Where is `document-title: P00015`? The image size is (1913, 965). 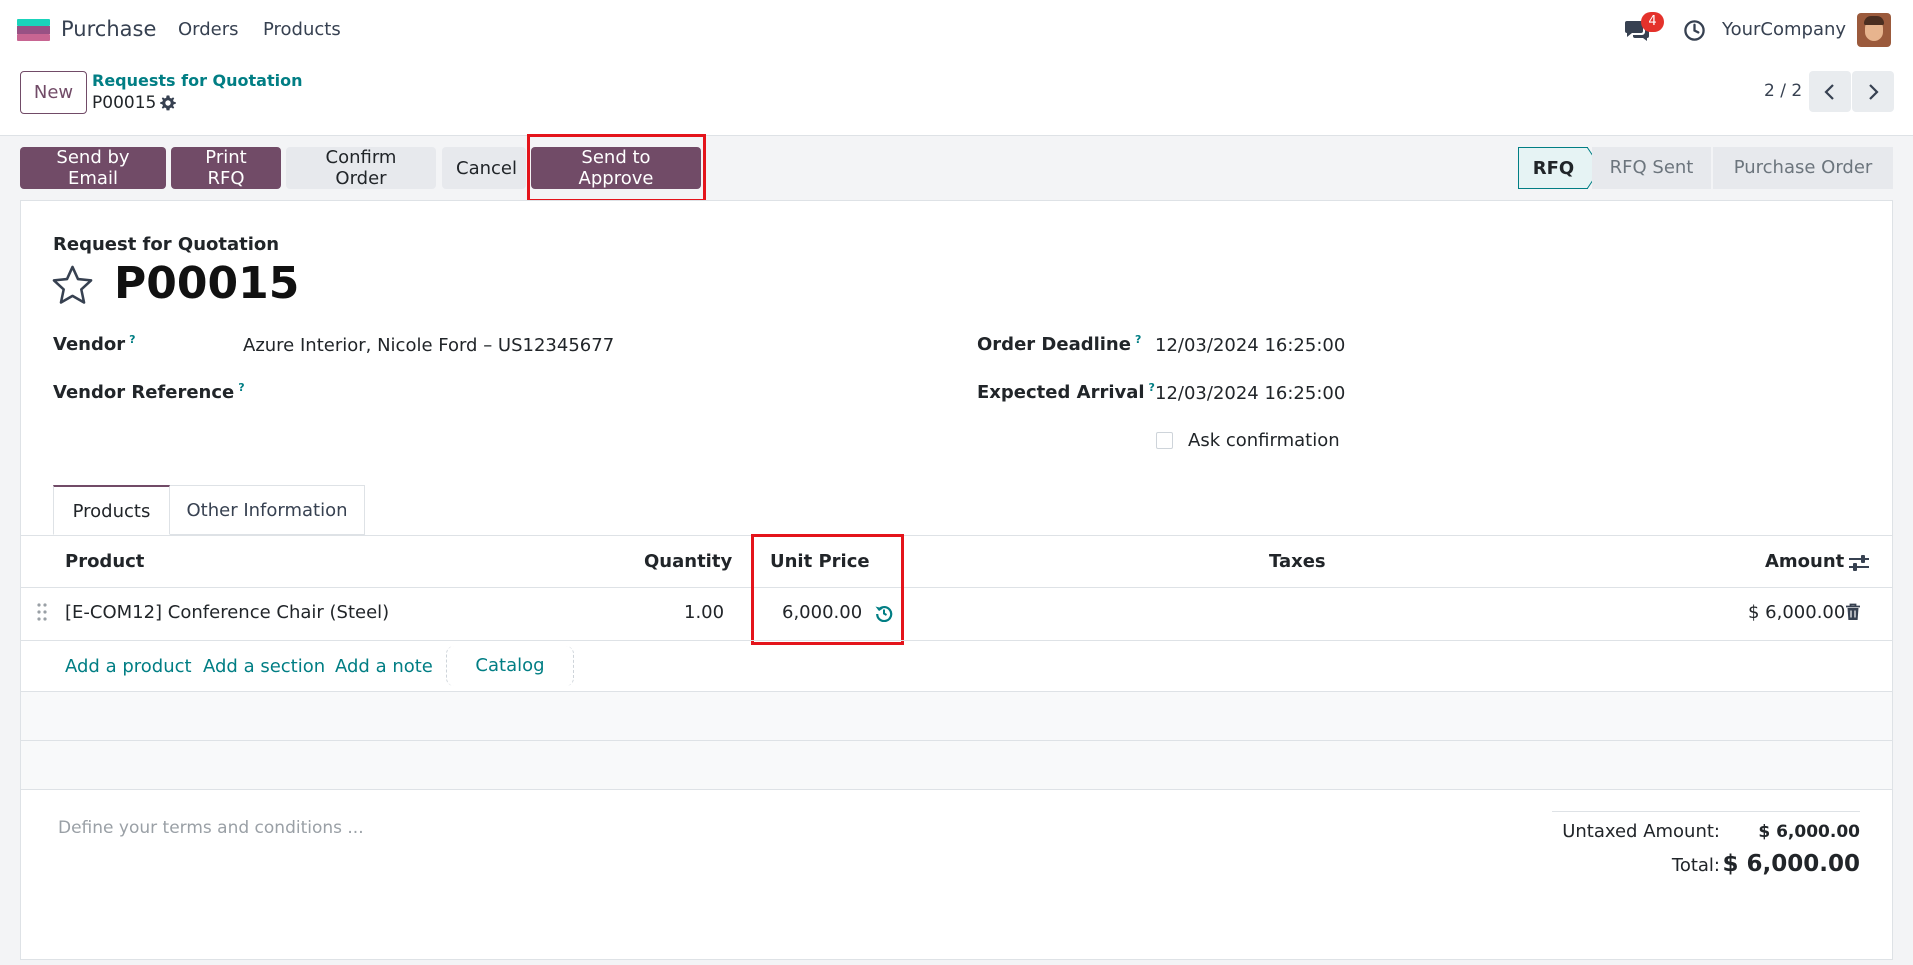 document-title: P00015 is located at coordinates (207, 283).